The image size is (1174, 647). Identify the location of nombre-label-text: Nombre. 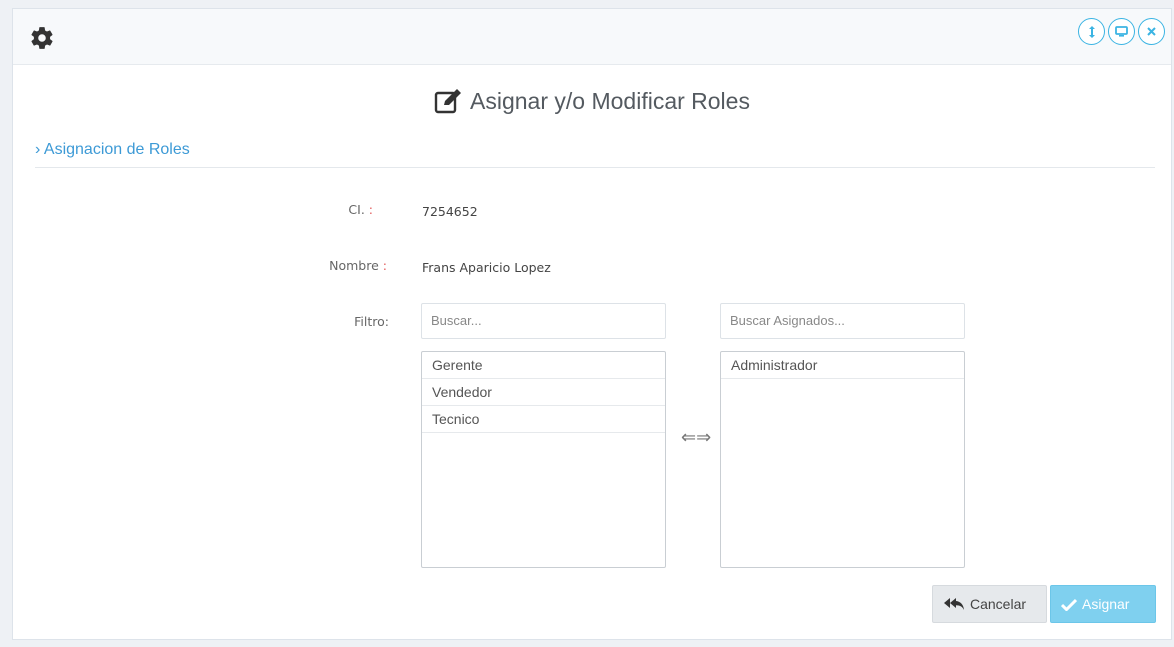
(354, 265).